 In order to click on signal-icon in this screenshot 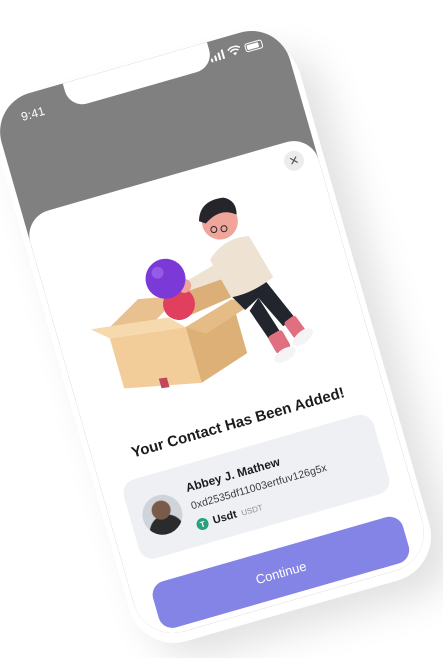, I will do `click(217, 56)`.